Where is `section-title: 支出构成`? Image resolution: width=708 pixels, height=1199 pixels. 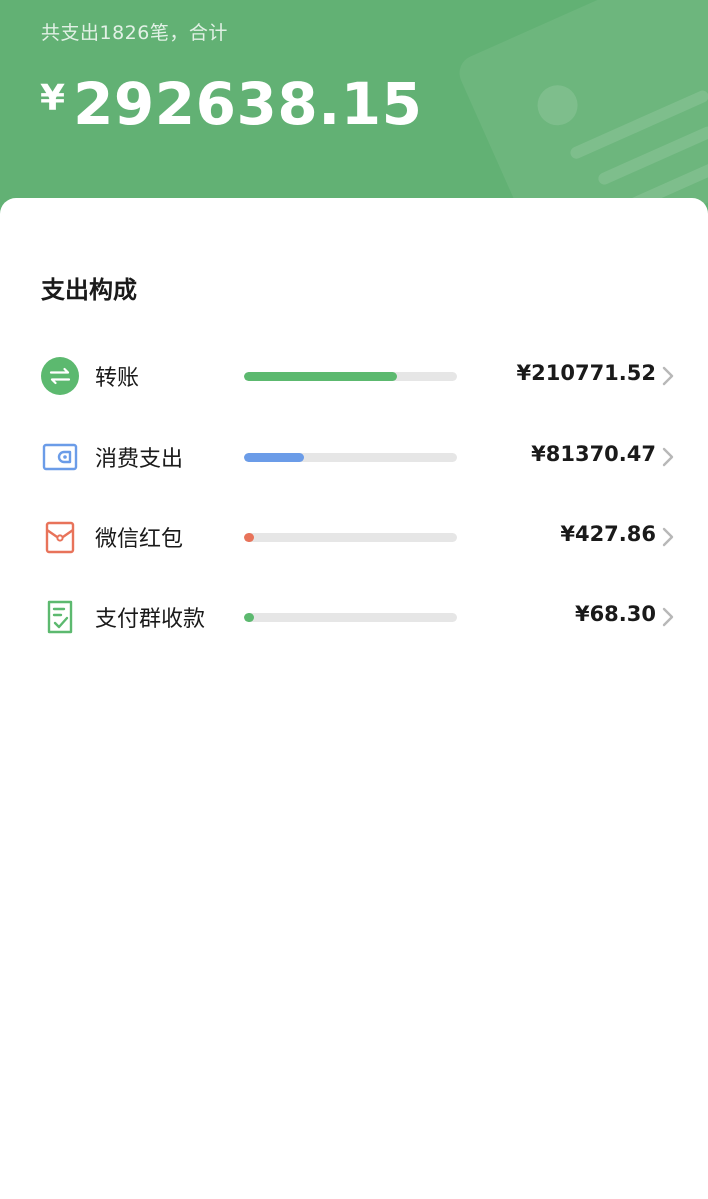 section-title: 支出构成 is located at coordinates (89, 290).